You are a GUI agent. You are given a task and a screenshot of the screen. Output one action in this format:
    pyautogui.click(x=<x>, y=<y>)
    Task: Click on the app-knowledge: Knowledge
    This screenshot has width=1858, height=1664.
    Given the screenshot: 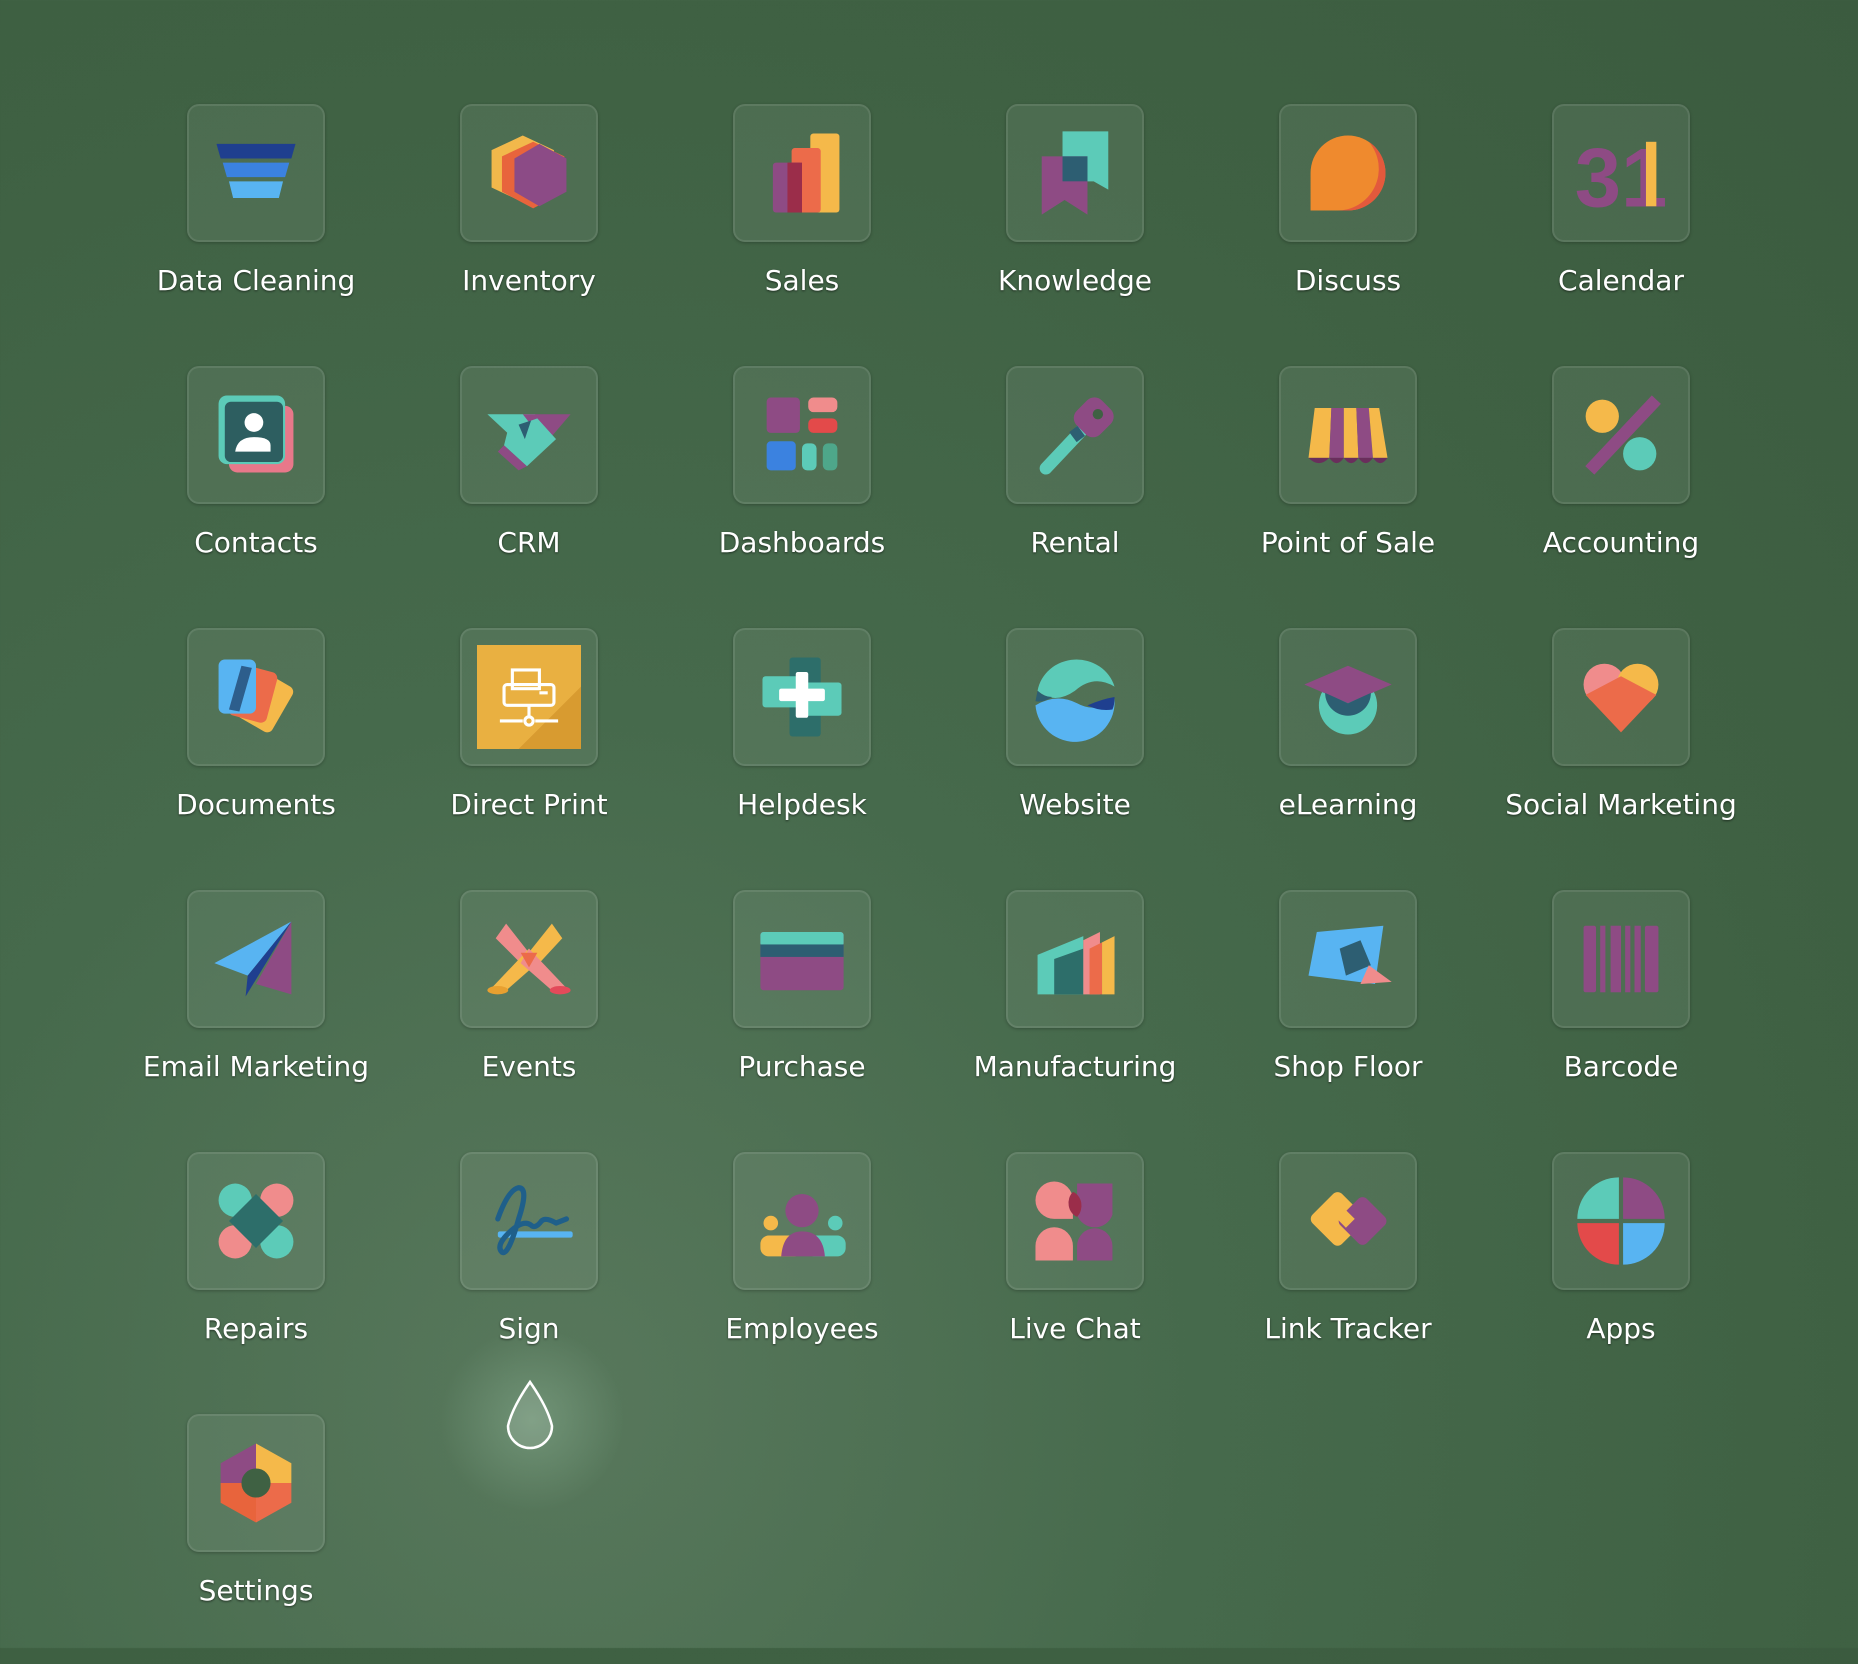 What is the action you would take?
    pyautogui.click(x=1075, y=229)
    